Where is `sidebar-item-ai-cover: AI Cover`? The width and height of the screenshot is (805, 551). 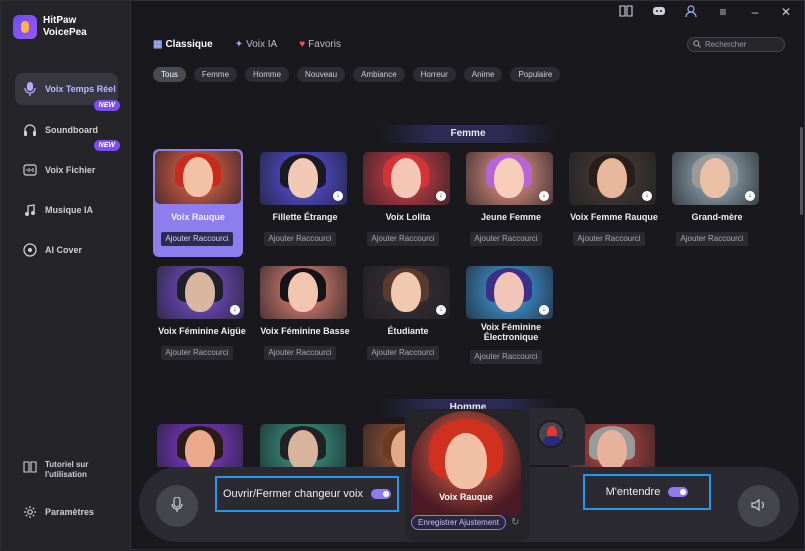
sidebar-item-ai-cover: AI Cover is located at coordinates (66, 250).